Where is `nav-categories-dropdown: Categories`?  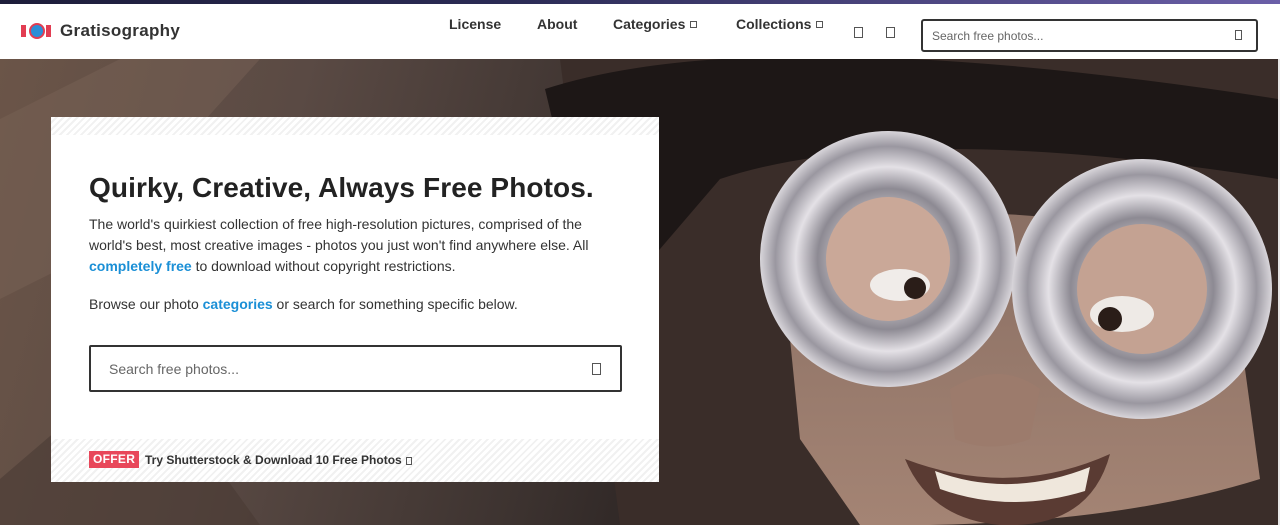 nav-categories-dropdown: Categories is located at coordinates (655, 24).